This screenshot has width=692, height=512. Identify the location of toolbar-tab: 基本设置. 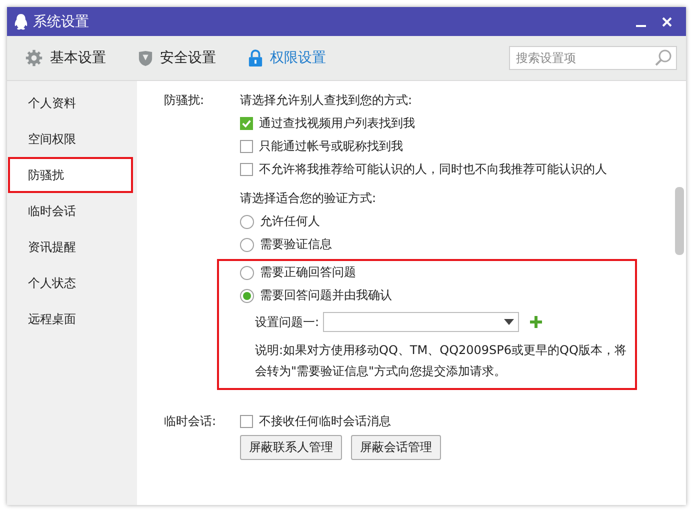
(65, 58).